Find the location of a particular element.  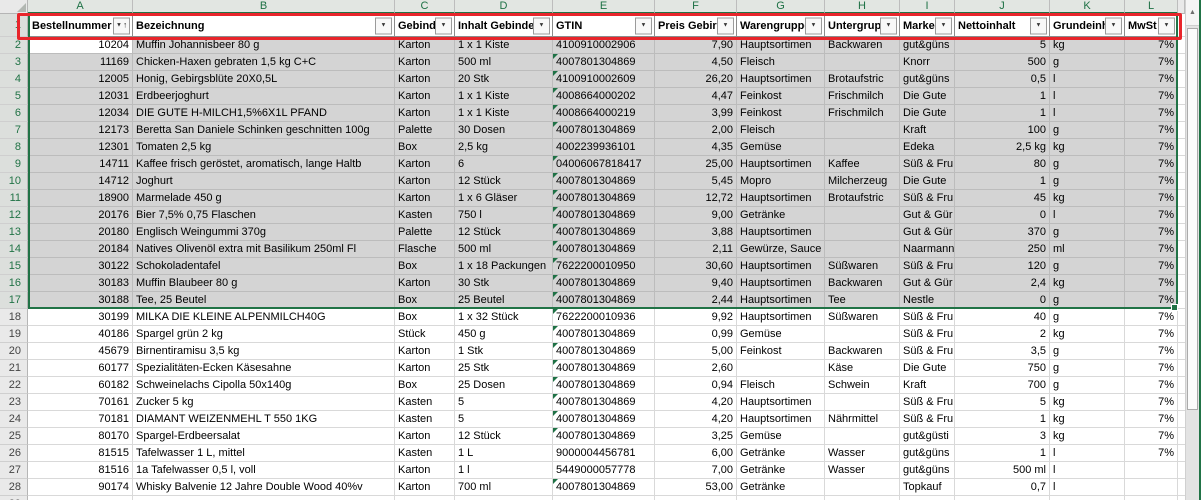

cell-H19 is located at coordinates (862, 334).